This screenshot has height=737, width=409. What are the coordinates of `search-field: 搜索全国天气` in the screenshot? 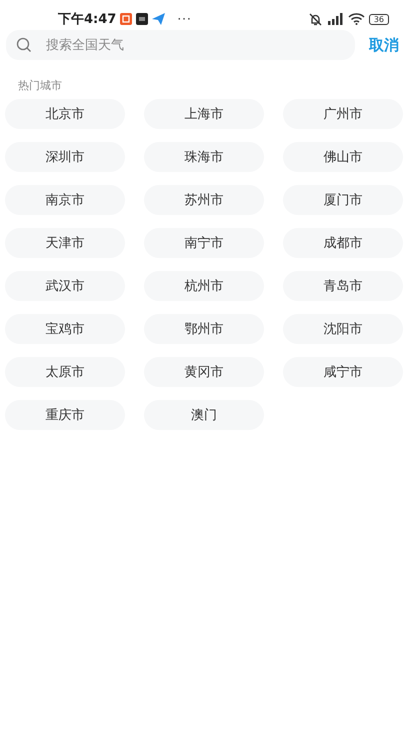 It's located at (180, 45).